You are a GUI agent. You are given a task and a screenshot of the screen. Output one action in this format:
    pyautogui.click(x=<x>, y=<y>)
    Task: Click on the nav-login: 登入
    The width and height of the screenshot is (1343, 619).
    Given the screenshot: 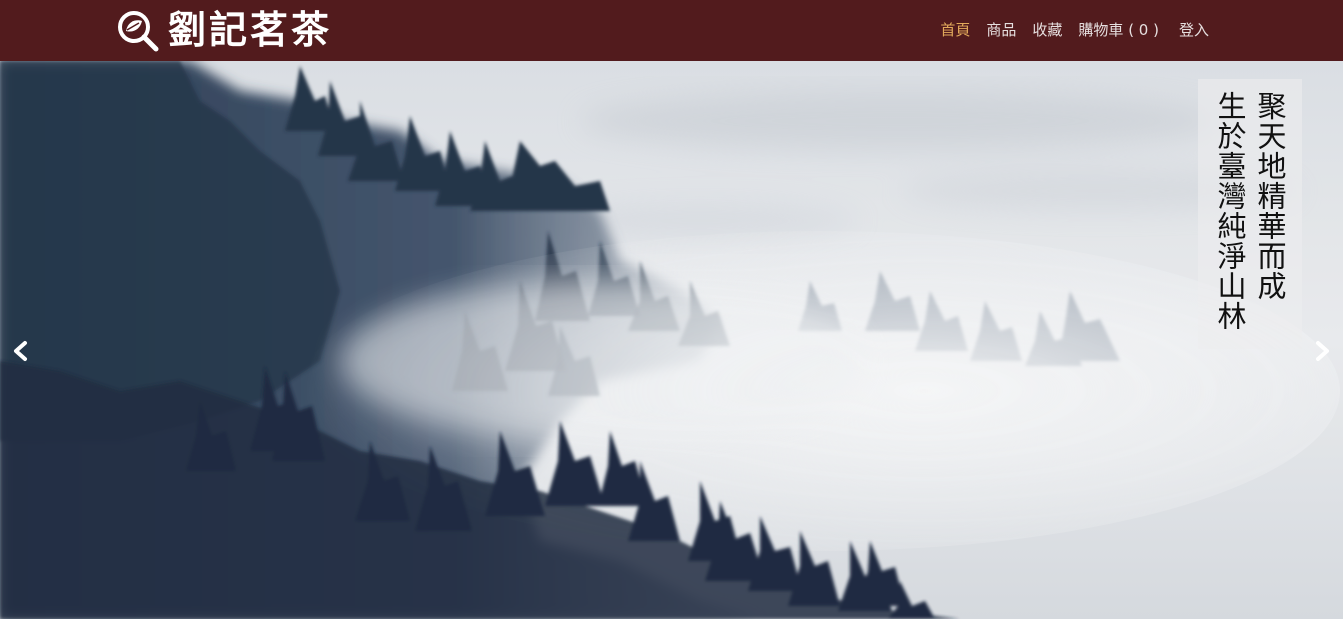 What is the action you would take?
    pyautogui.click(x=1194, y=30)
    